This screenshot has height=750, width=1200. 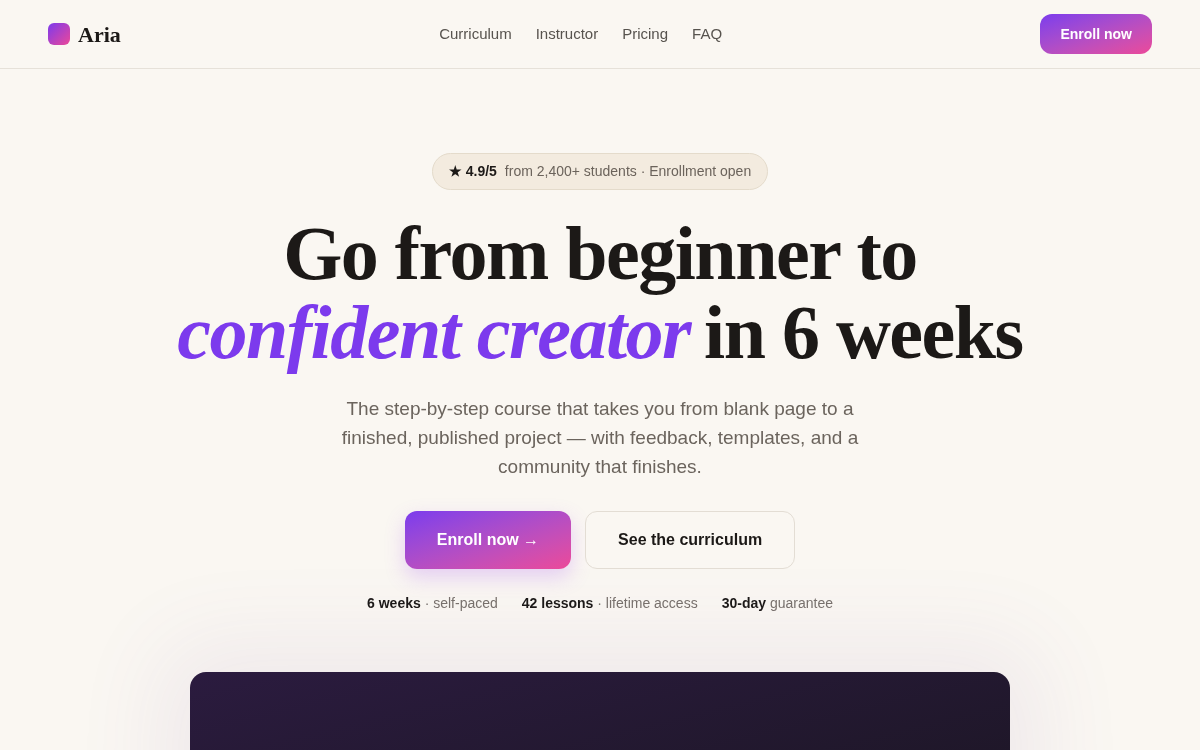 What do you see at coordinates (609, 603) in the screenshot?
I see `stat-text: 42 lessons · lifetime access` at bounding box center [609, 603].